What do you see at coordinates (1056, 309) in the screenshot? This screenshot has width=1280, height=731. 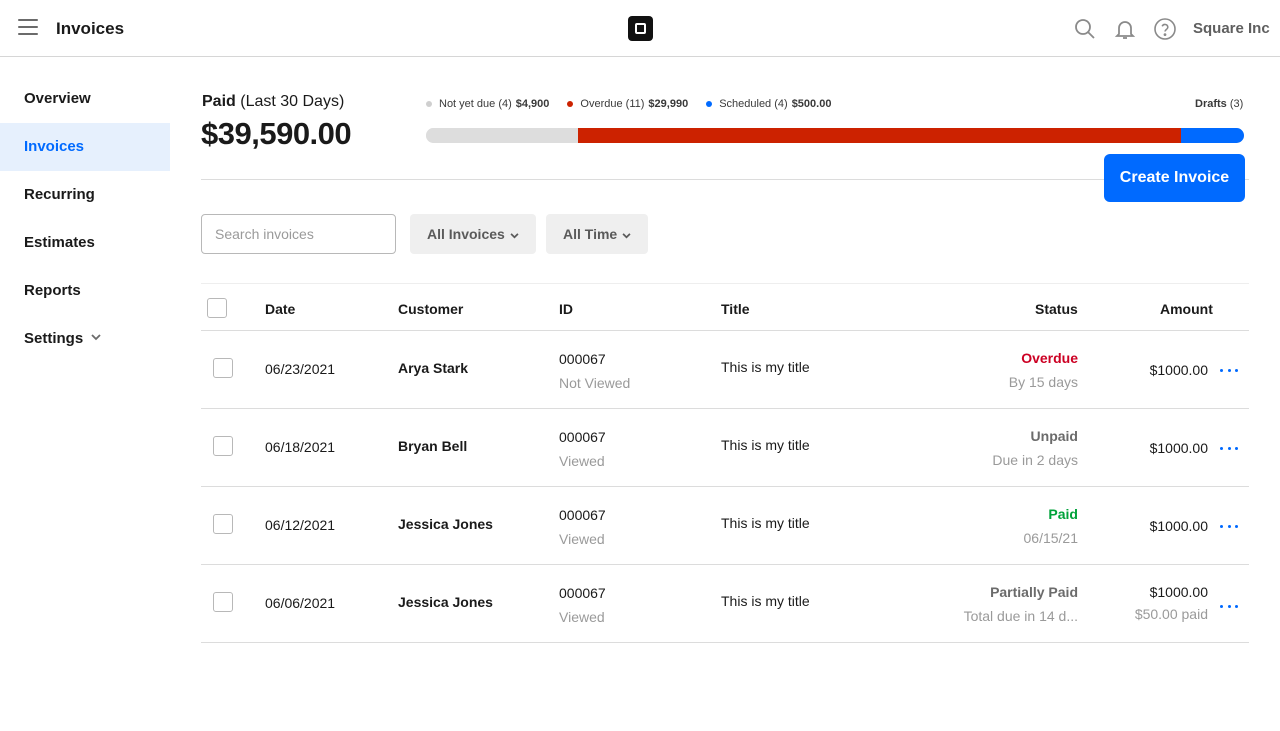 I see `column-header-status: Status` at bounding box center [1056, 309].